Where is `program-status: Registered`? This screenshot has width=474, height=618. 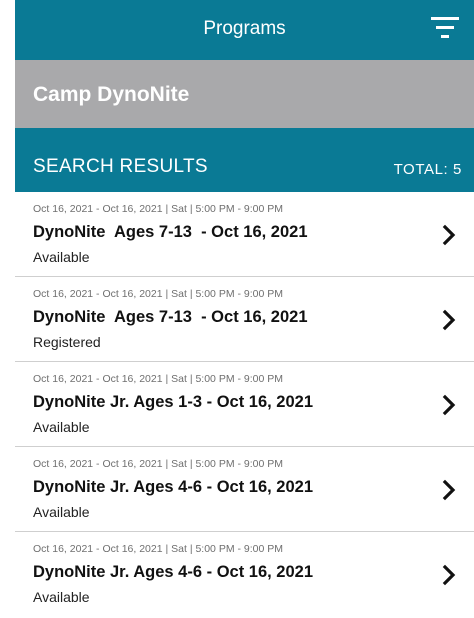
program-status: Registered is located at coordinates (67, 342).